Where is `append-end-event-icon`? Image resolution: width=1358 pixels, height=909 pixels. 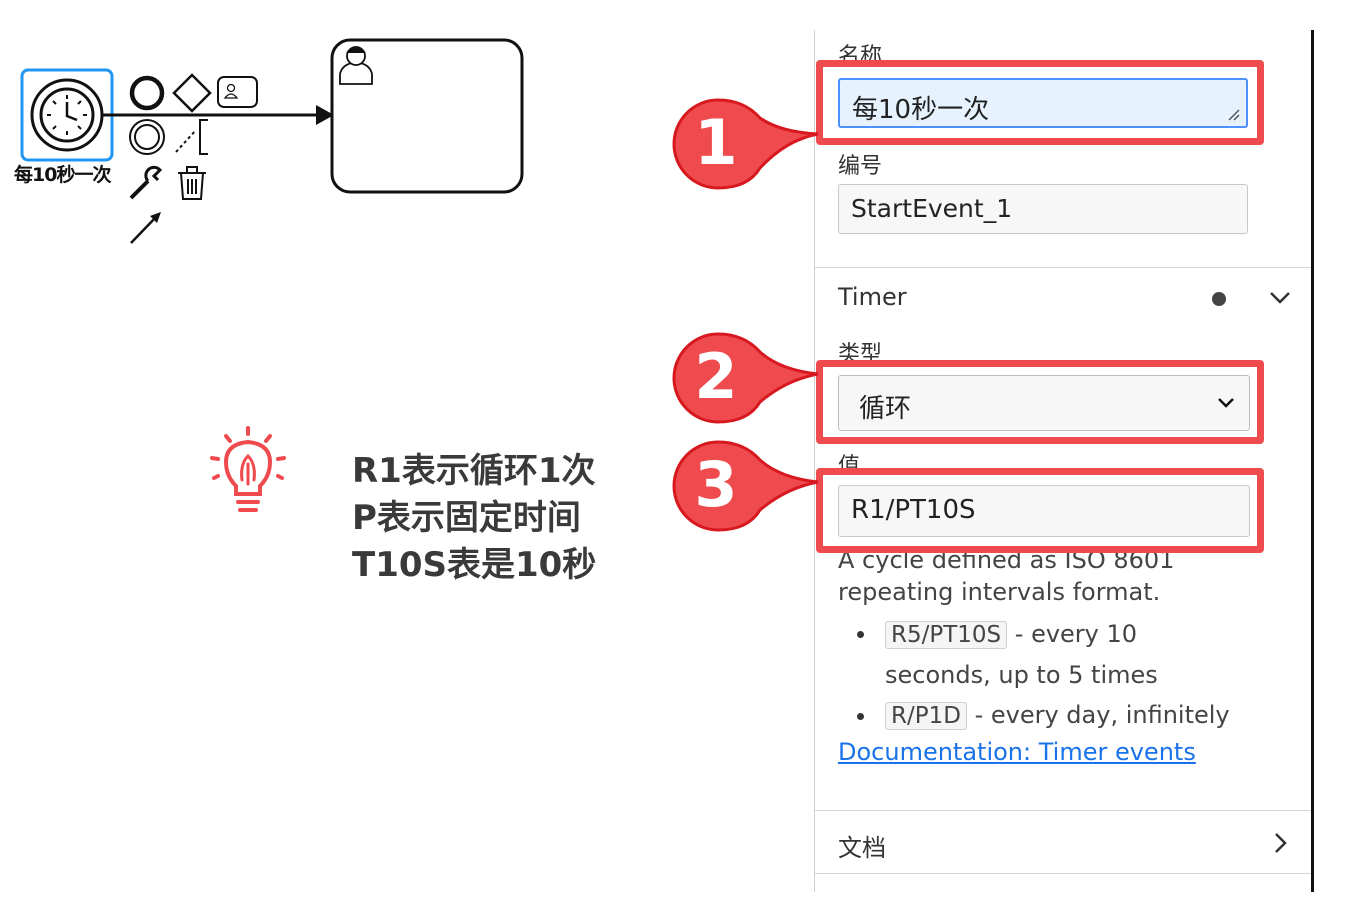
append-end-event-icon is located at coordinates (147, 93).